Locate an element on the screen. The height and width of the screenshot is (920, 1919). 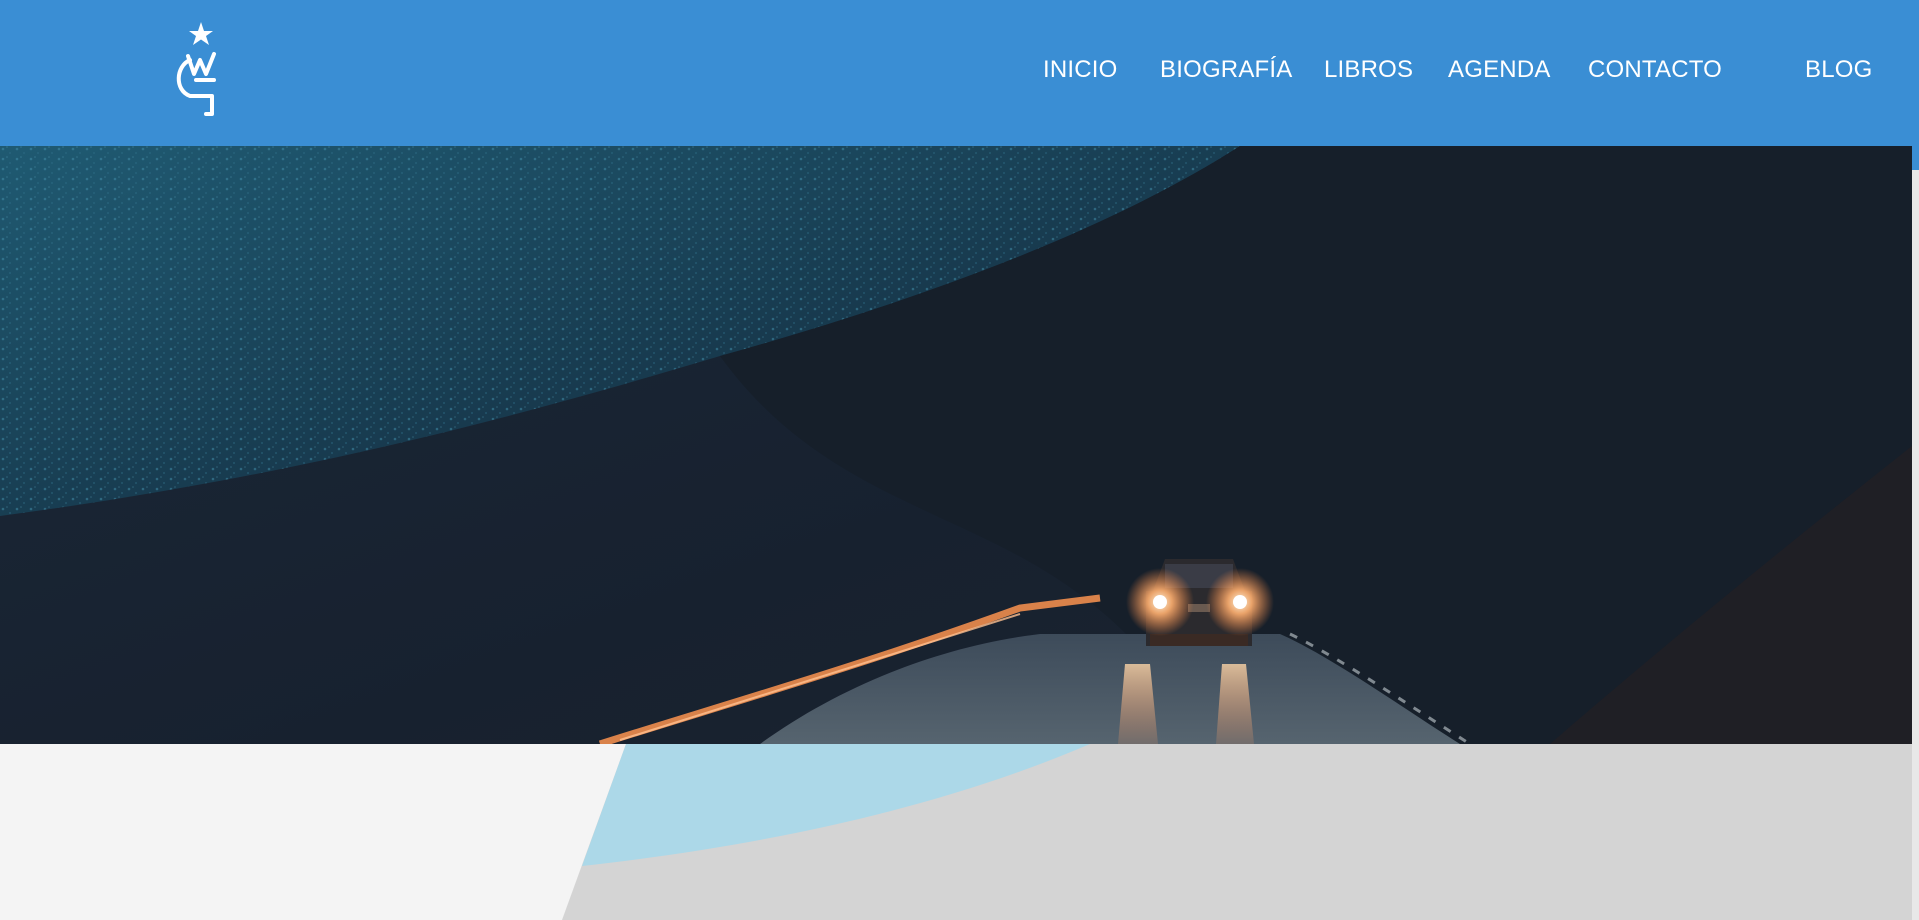
nav-item-inicio: INICIO is located at coordinates (1080, 70).